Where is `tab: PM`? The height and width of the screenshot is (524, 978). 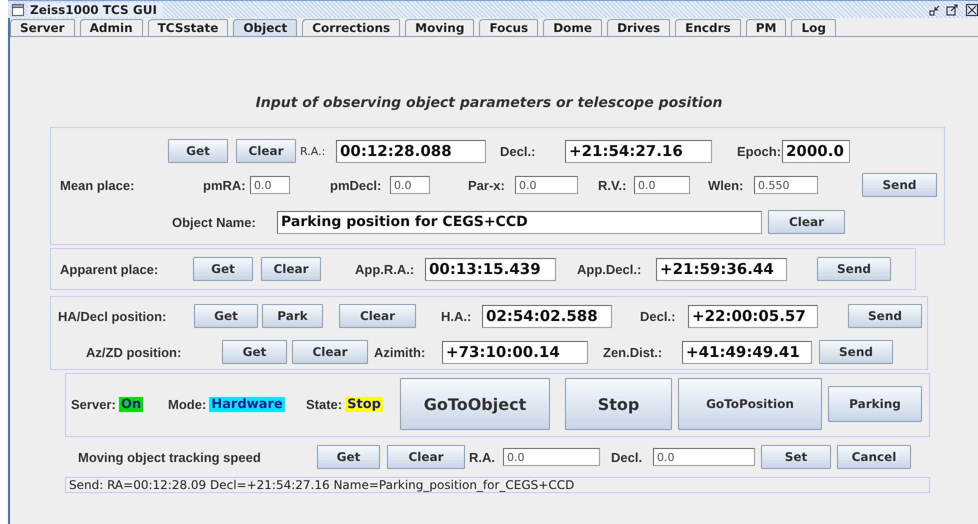
tab: PM is located at coordinates (766, 27).